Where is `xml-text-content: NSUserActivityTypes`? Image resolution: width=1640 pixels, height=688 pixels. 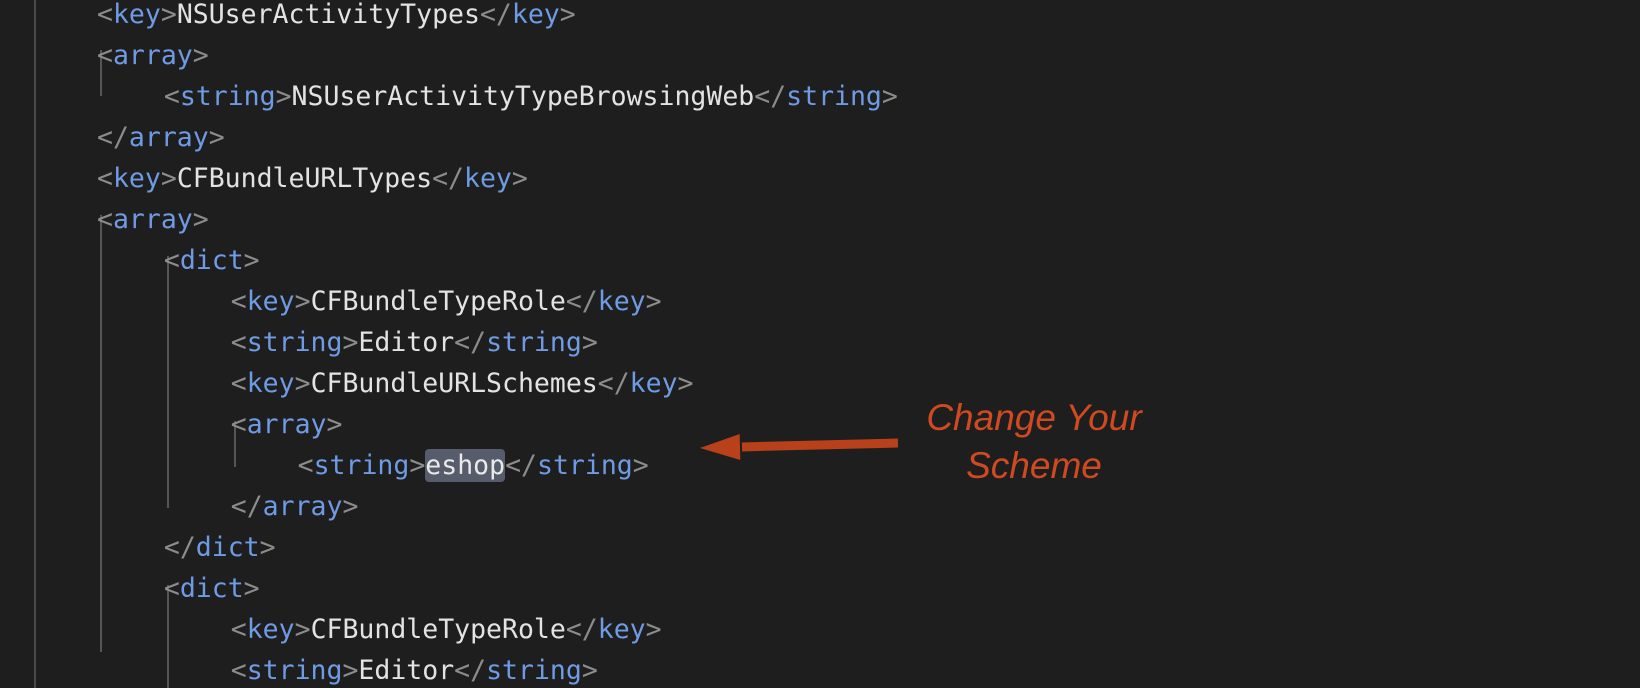
xml-text-content: NSUserActivityTypes is located at coordinates (328, 15).